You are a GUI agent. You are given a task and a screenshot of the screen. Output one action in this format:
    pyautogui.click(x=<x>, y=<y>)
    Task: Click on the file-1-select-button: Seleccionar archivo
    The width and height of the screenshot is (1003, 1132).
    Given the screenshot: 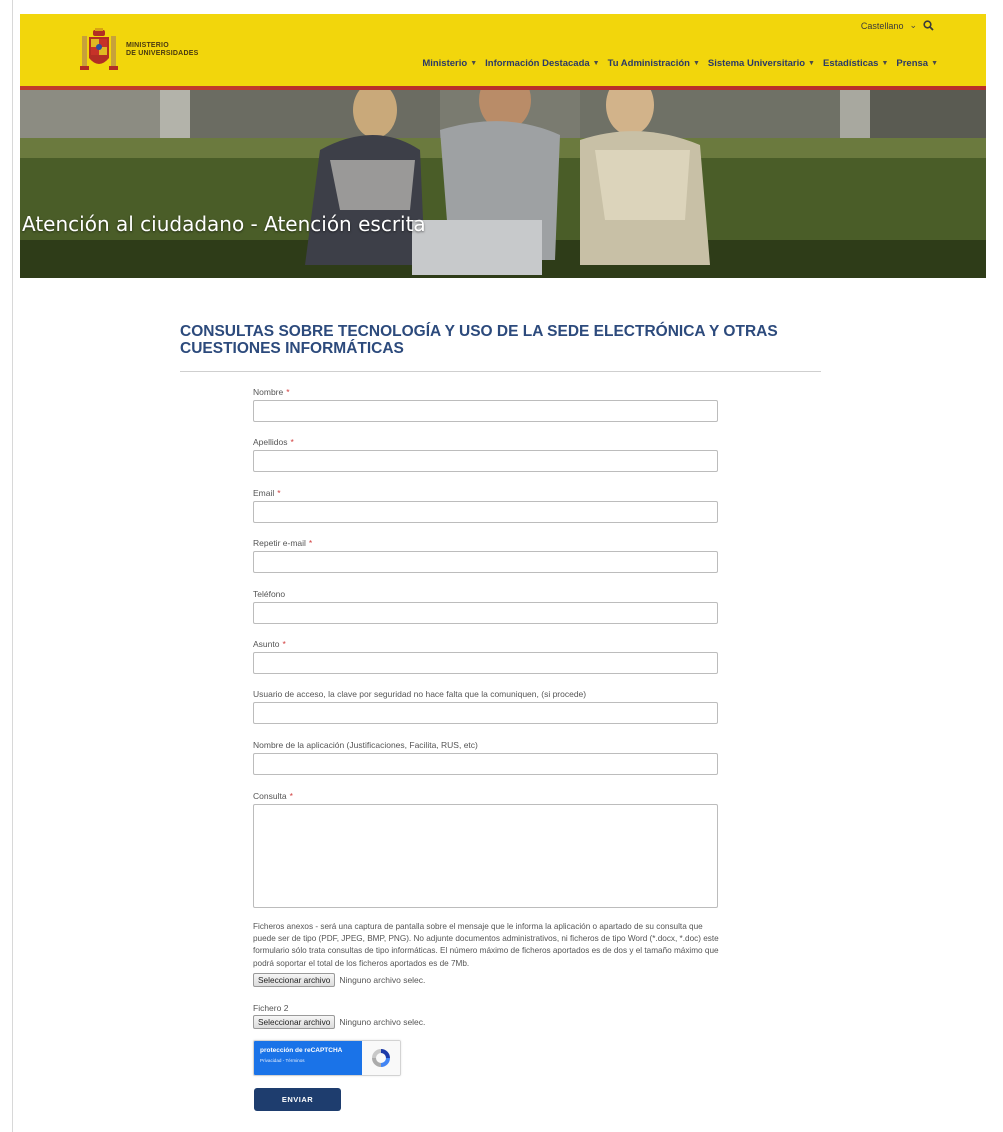 What is the action you would take?
    pyautogui.click(x=294, y=980)
    